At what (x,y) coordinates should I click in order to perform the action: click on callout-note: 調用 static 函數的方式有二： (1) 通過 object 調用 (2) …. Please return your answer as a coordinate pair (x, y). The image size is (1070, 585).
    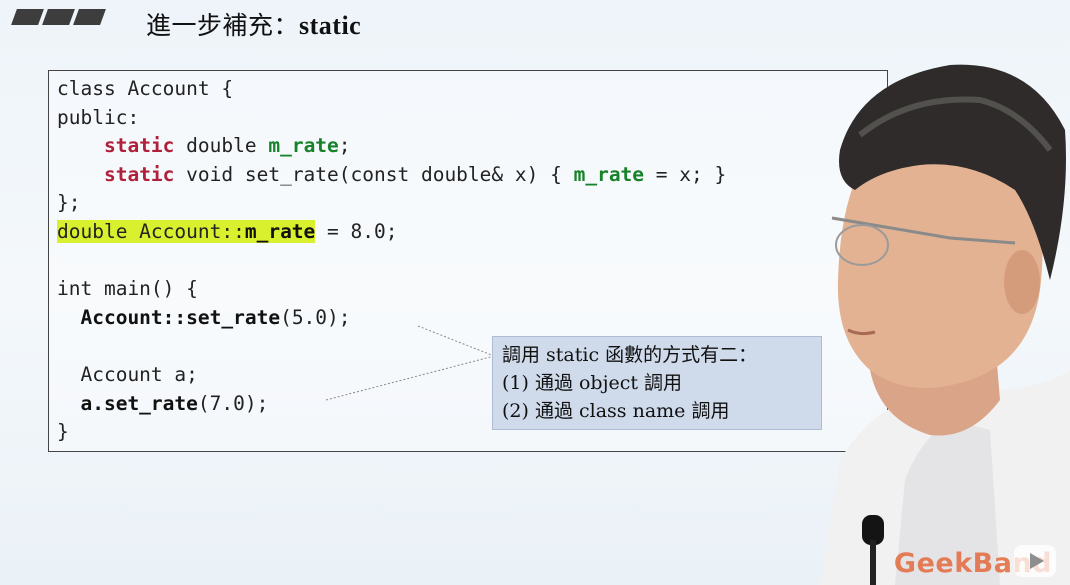
    Looking at the image, I should click on (657, 383).